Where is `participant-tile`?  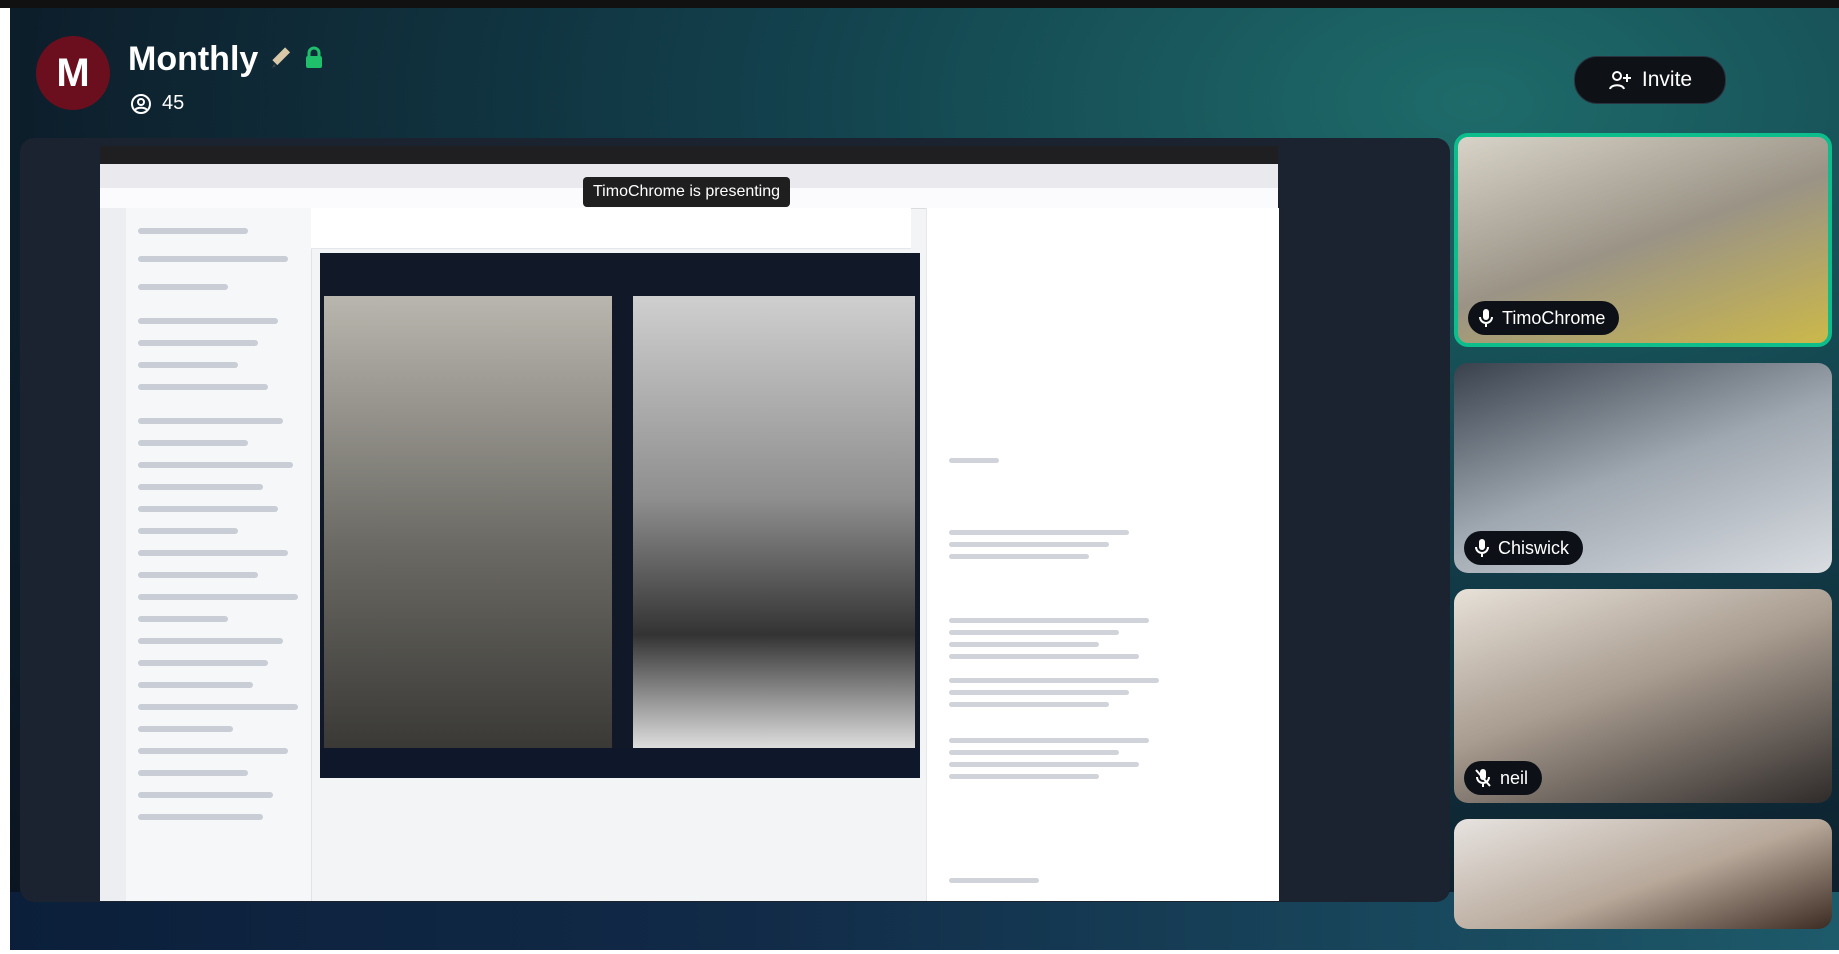
participant-tile is located at coordinates (1643, 874).